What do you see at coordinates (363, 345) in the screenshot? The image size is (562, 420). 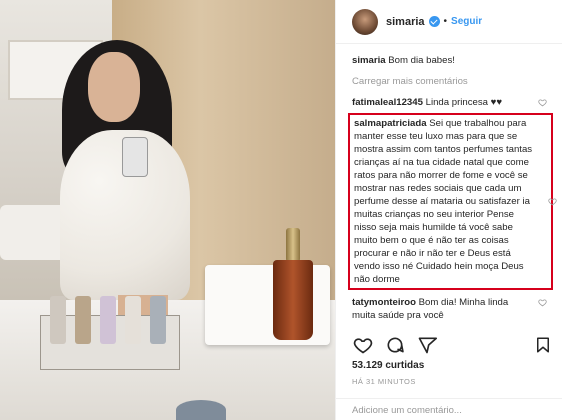 I see `like-heart-icon` at bounding box center [363, 345].